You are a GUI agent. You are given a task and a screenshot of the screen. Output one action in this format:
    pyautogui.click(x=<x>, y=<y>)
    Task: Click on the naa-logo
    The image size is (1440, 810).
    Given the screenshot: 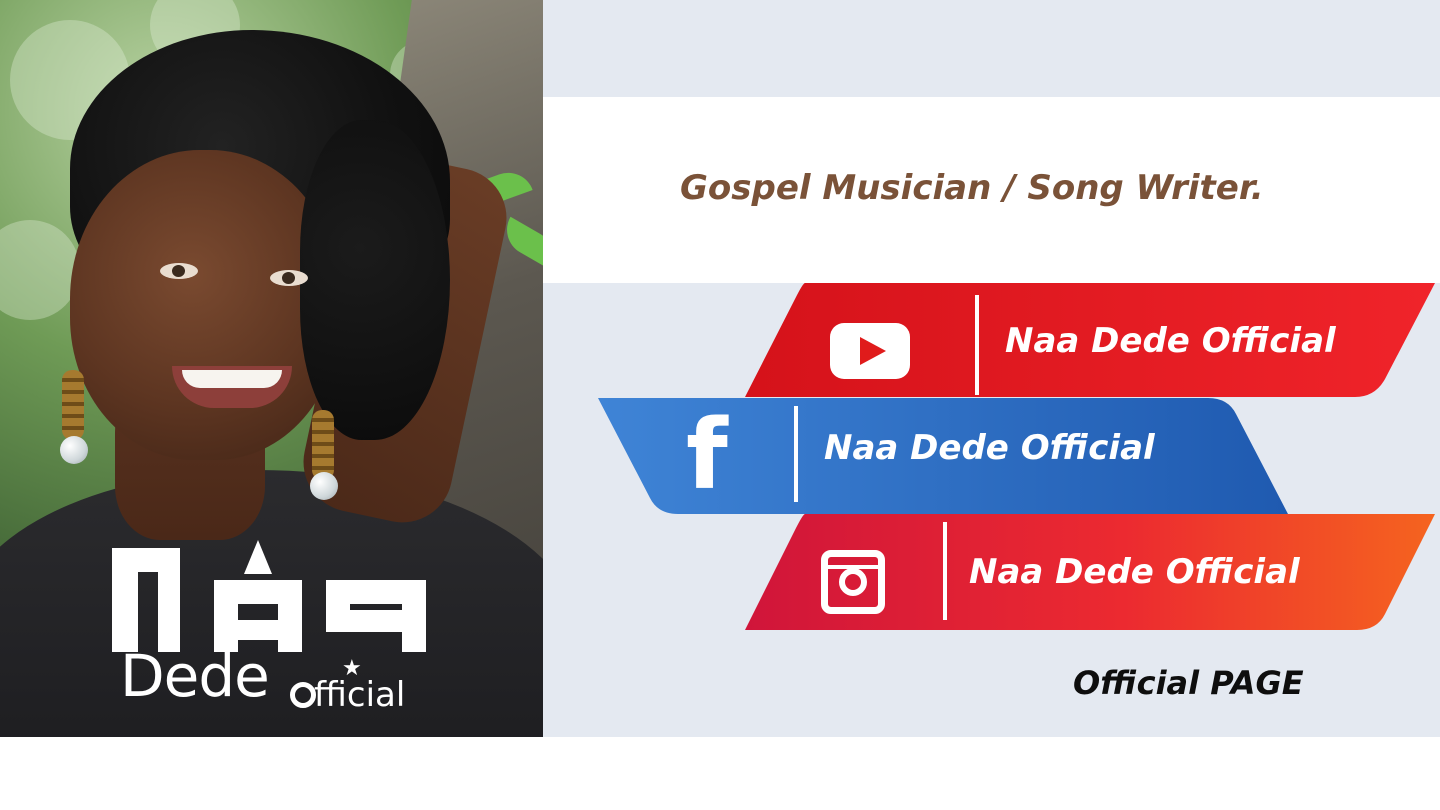 What is the action you would take?
    pyautogui.click(x=269, y=596)
    